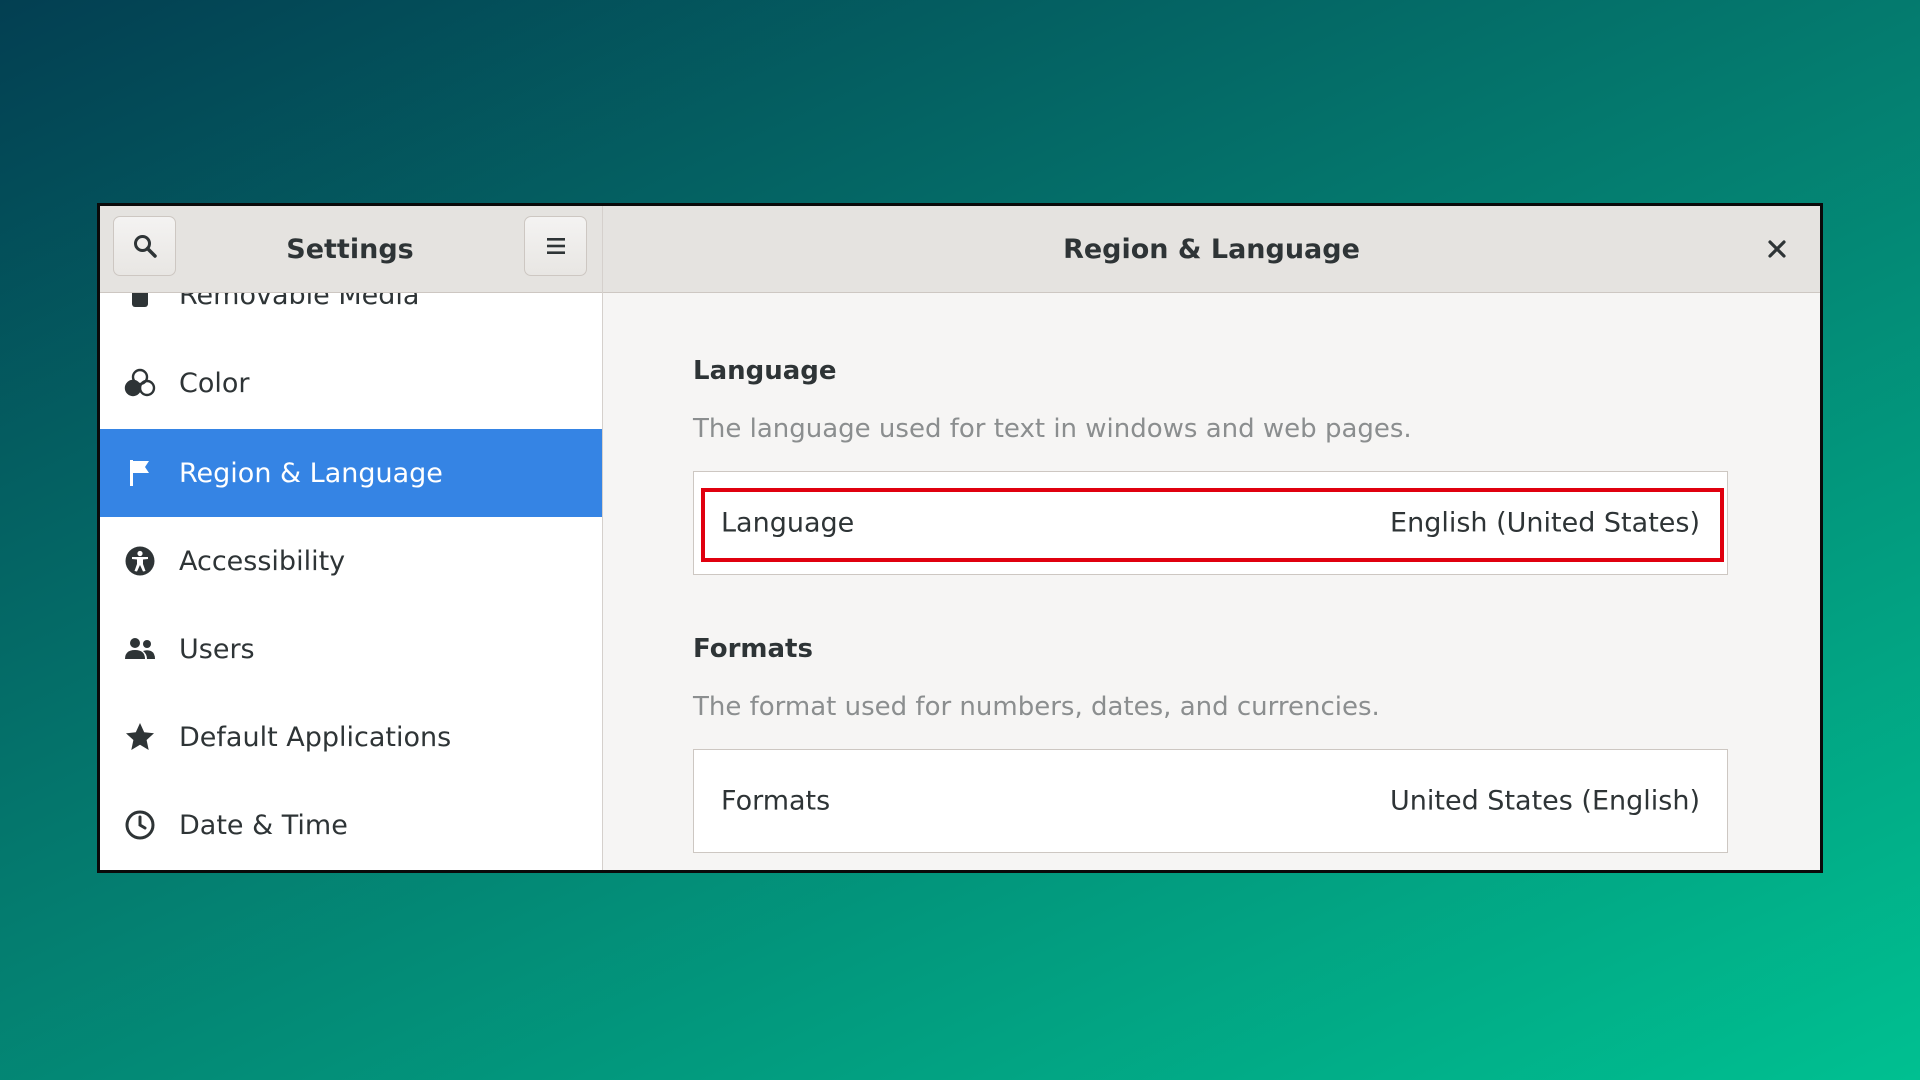  Describe the element at coordinates (140, 383) in the screenshot. I see `color-icon` at that location.